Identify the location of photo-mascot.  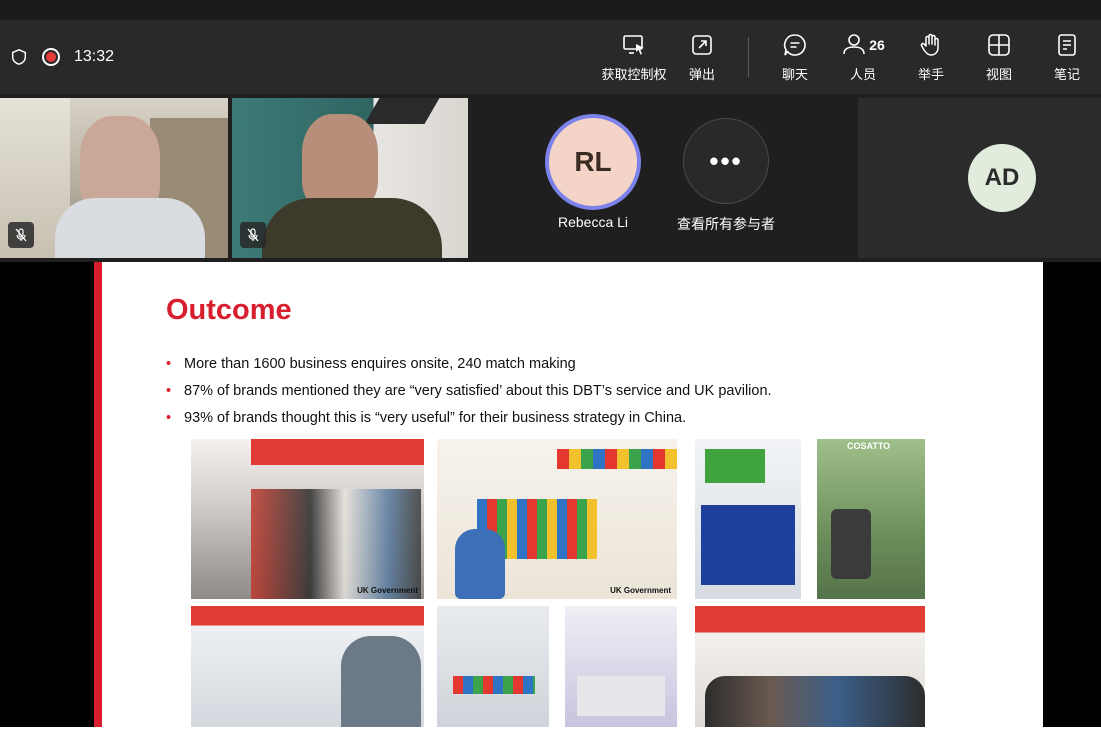
(480, 564).